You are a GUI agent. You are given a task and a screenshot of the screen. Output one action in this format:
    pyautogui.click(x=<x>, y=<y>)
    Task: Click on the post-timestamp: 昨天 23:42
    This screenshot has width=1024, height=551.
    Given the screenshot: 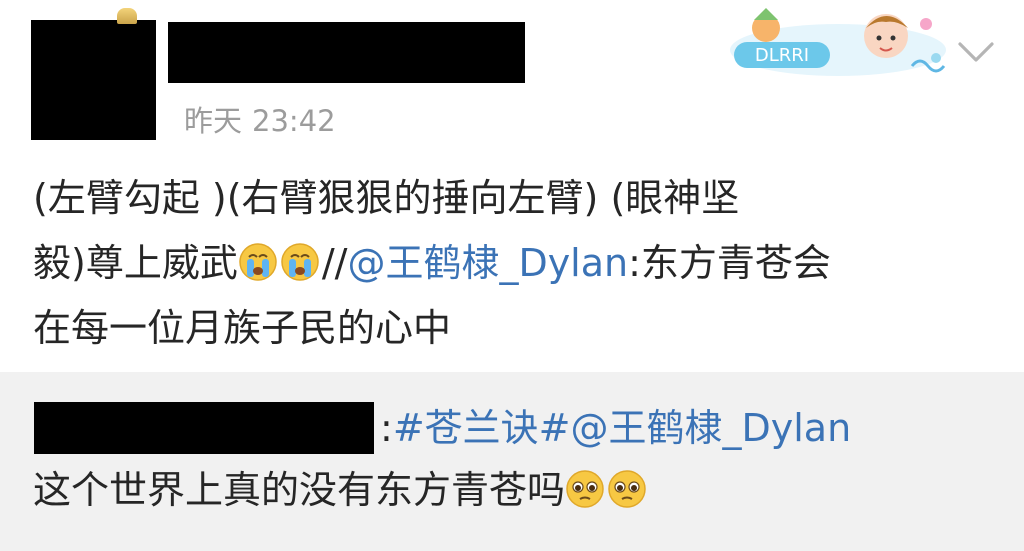 What is the action you would take?
    pyautogui.click(x=260, y=119)
    